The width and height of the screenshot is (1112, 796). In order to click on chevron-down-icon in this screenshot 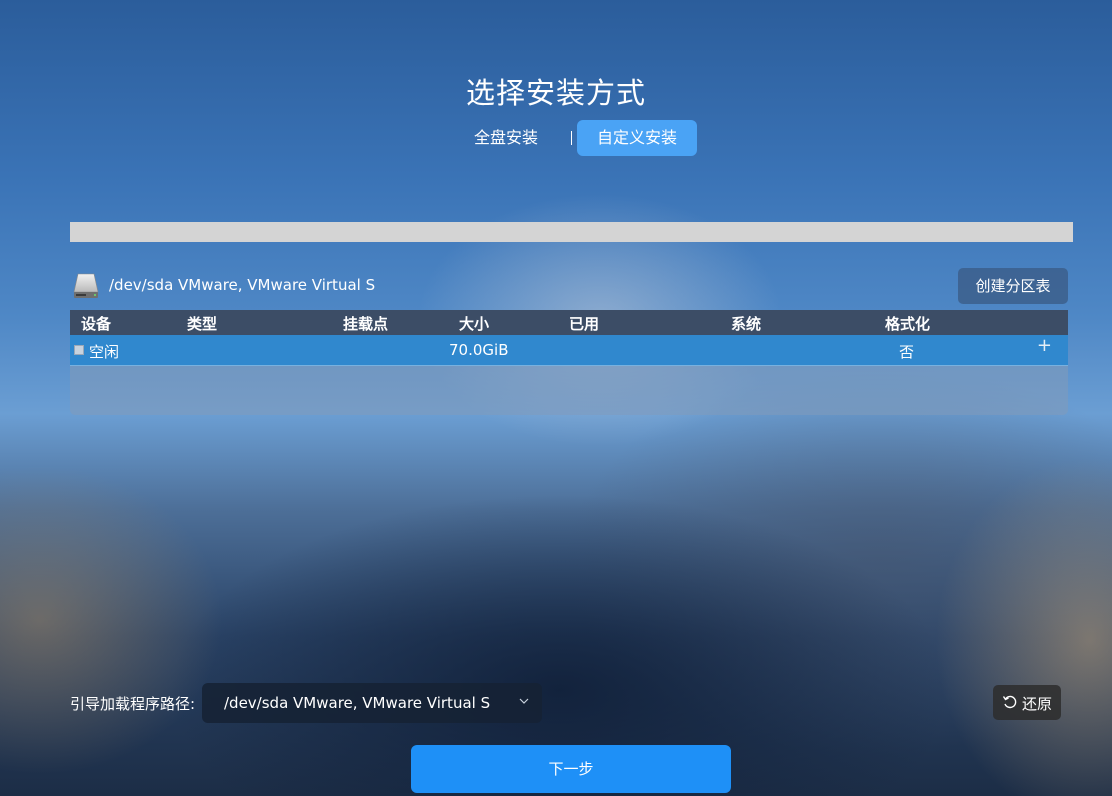, I will do `click(524, 701)`.